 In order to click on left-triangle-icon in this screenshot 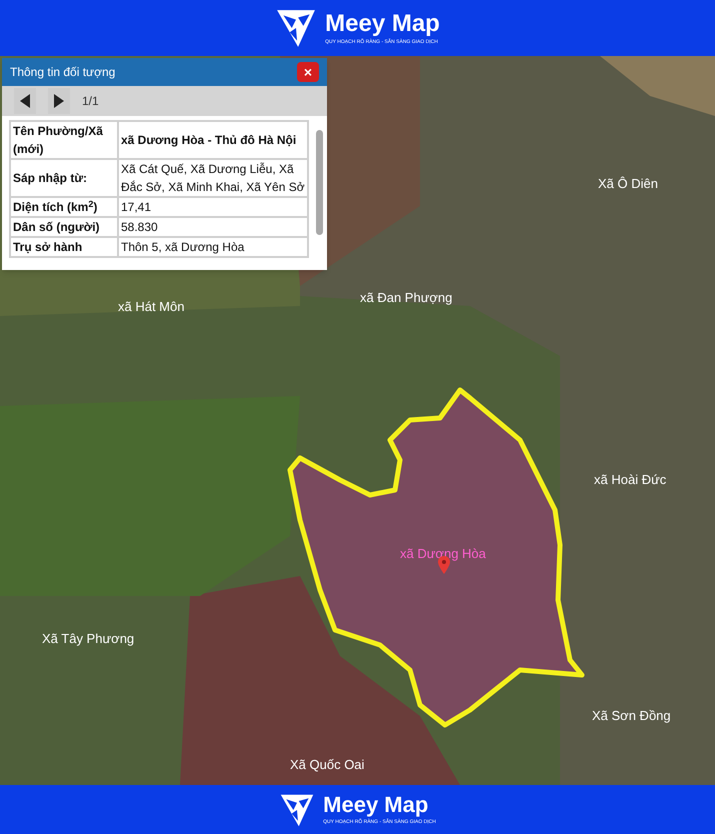, I will do `click(25, 101)`.